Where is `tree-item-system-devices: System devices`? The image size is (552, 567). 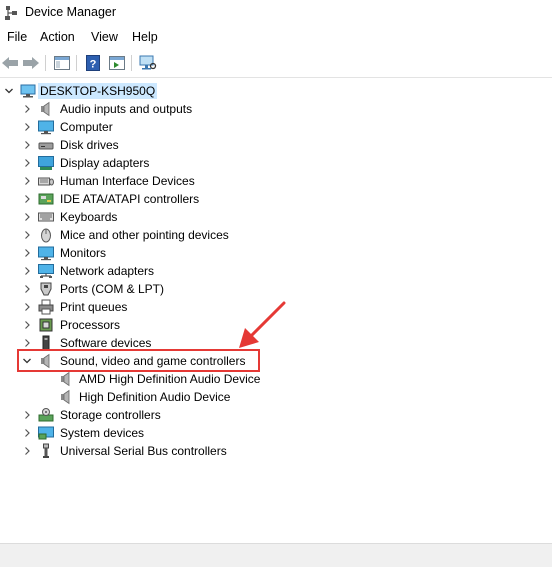
tree-item-system-devices: System devices is located at coordinates (150, 433).